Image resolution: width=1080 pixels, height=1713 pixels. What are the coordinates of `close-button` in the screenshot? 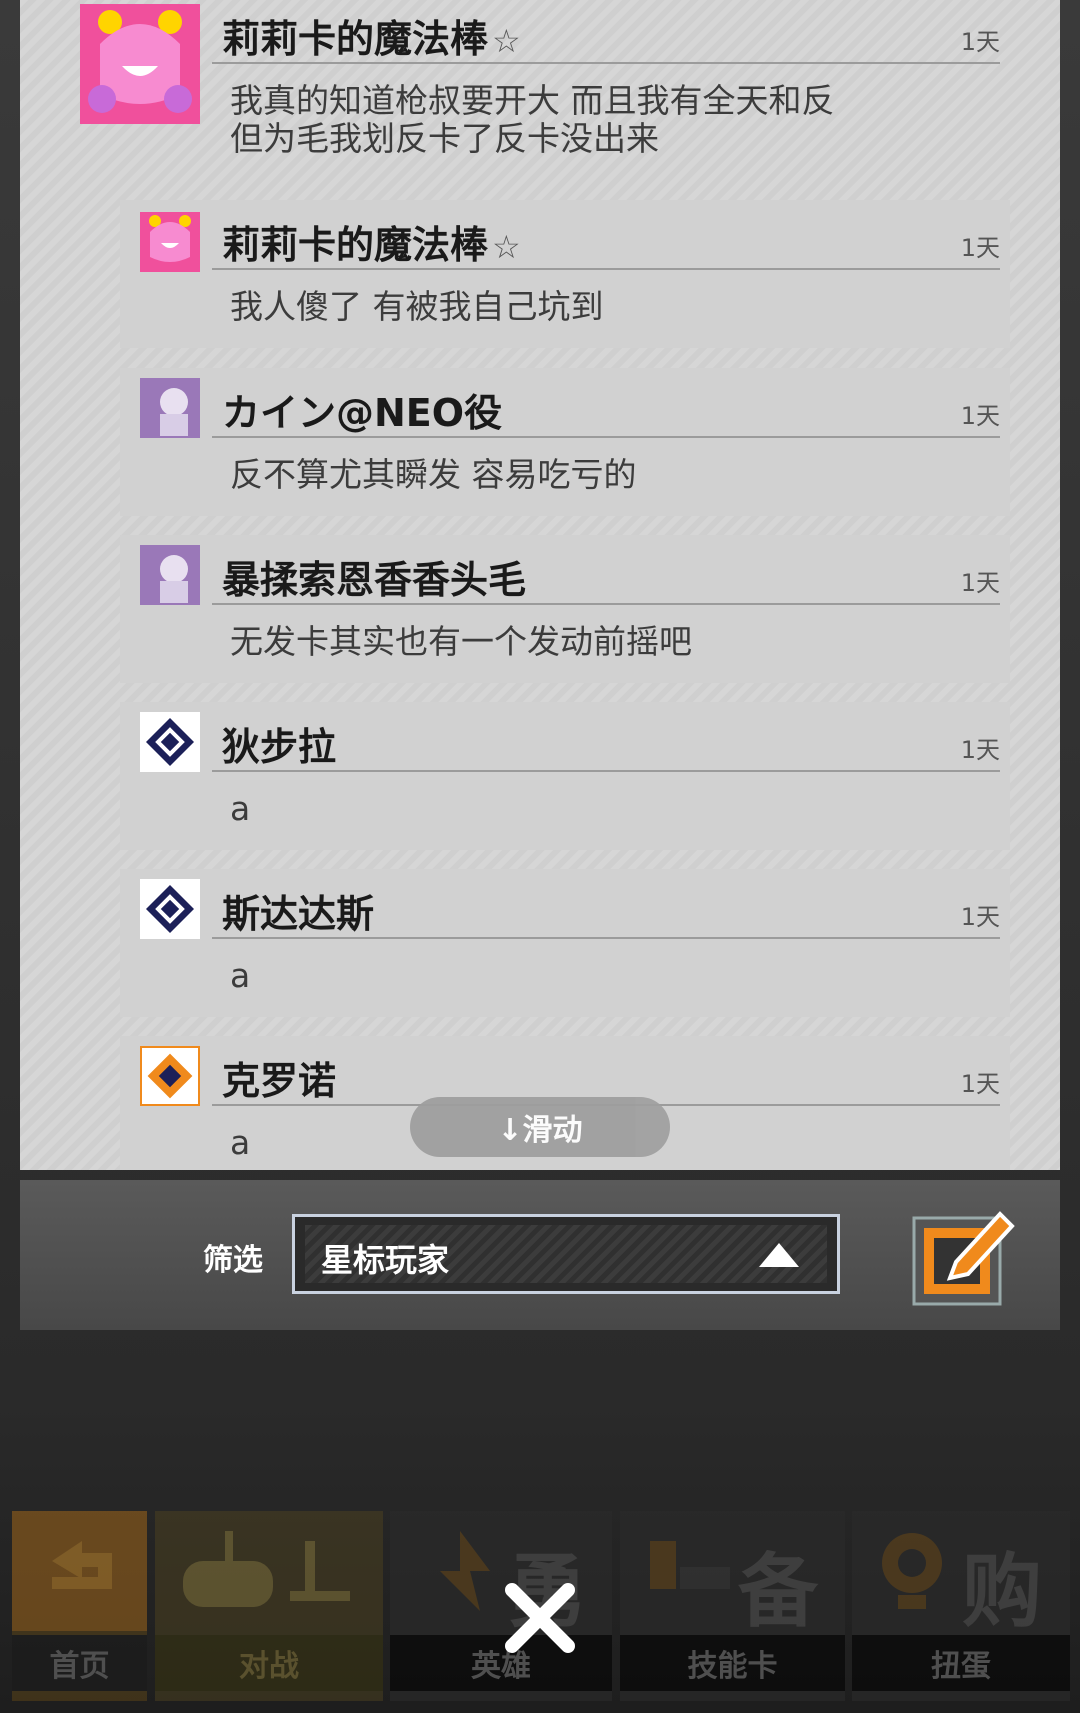 It's located at (540, 1618).